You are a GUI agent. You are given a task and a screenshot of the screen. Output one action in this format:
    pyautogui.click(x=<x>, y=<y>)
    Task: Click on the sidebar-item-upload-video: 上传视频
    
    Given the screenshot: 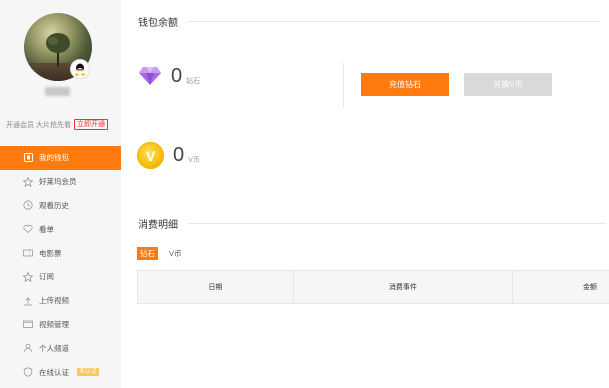 What is the action you would take?
    pyautogui.click(x=60, y=301)
    